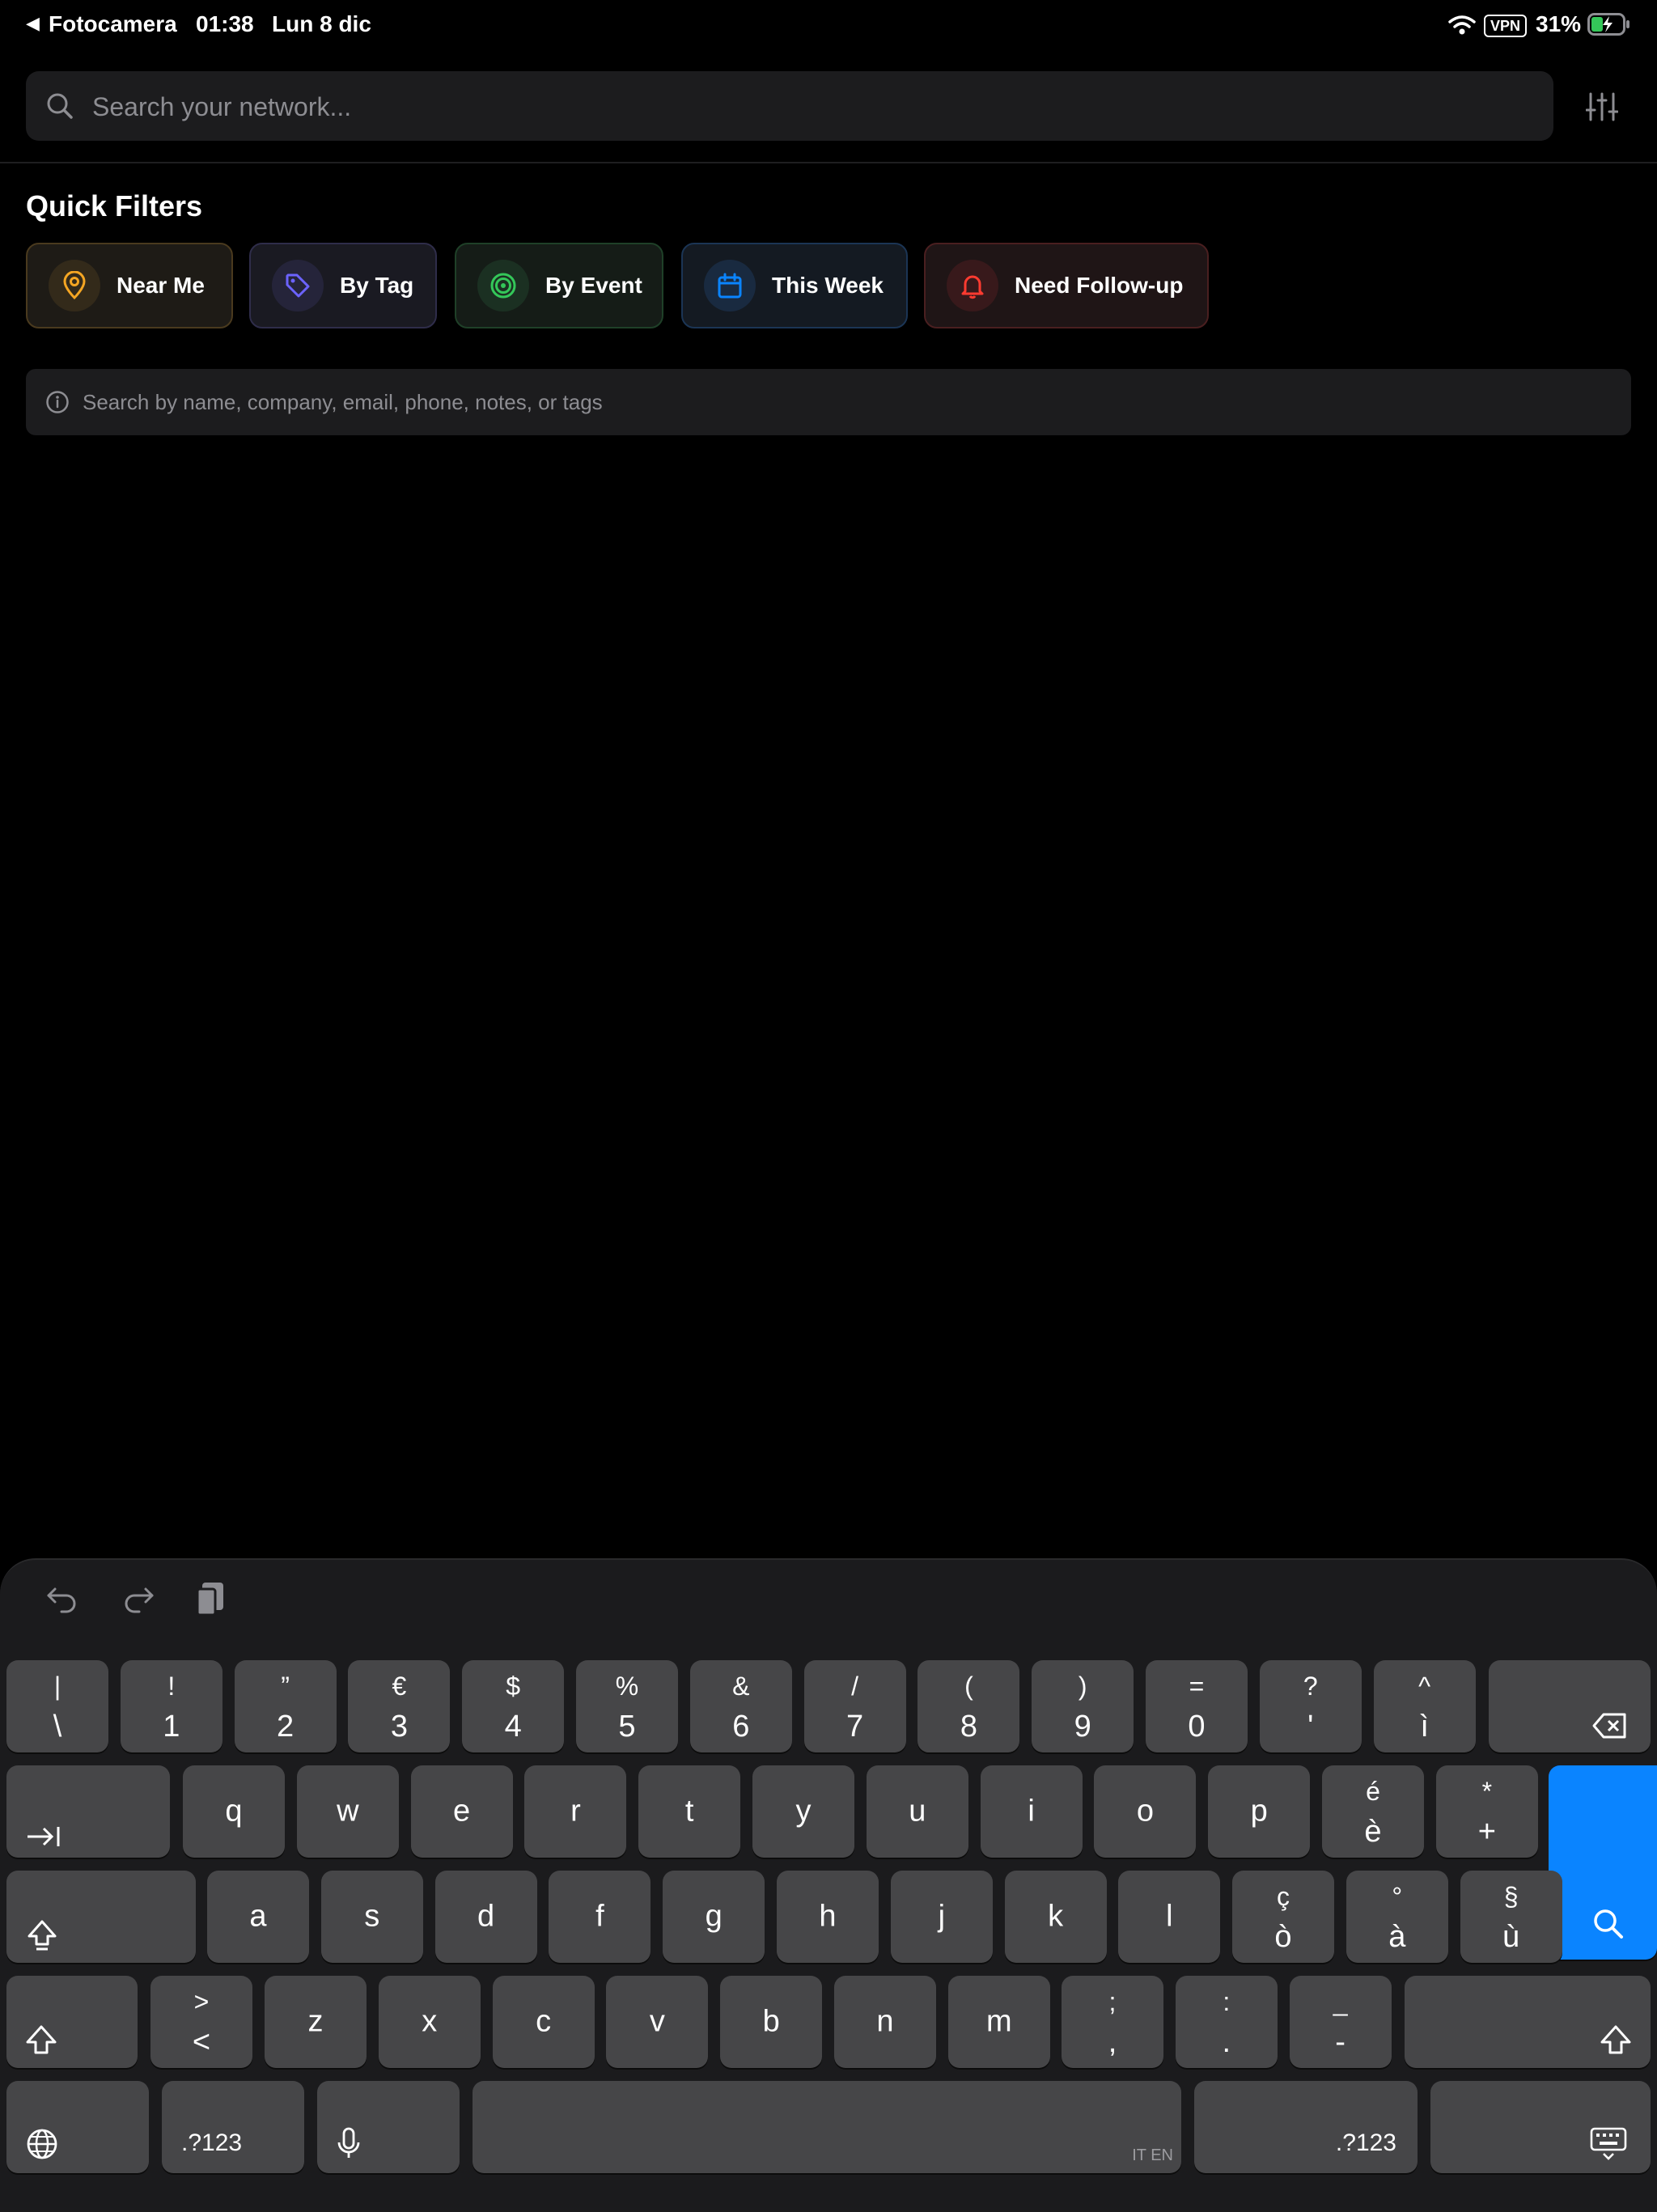 Image resolution: width=1657 pixels, height=2212 pixels. I want to click on key-letter: g, so click(714, 1917).